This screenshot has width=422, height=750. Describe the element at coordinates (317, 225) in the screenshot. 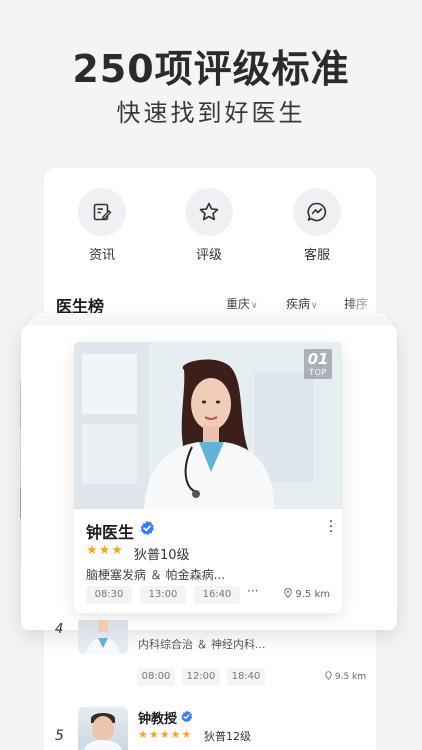

I see `shortcut-service: 客服` at that location.